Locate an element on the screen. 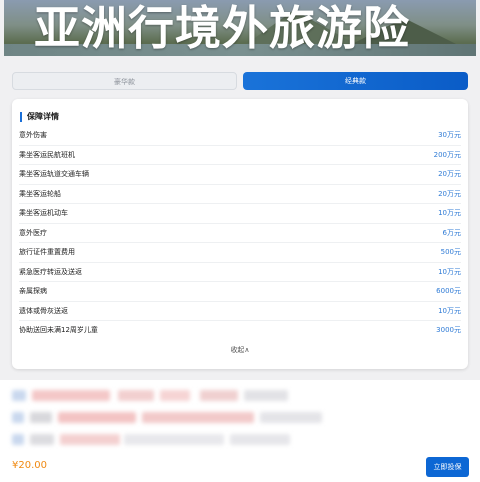 The image size is (480, 482). coverage-item-name: 协助送回未满12周岁儿童 is located at coordinates (58, 330).